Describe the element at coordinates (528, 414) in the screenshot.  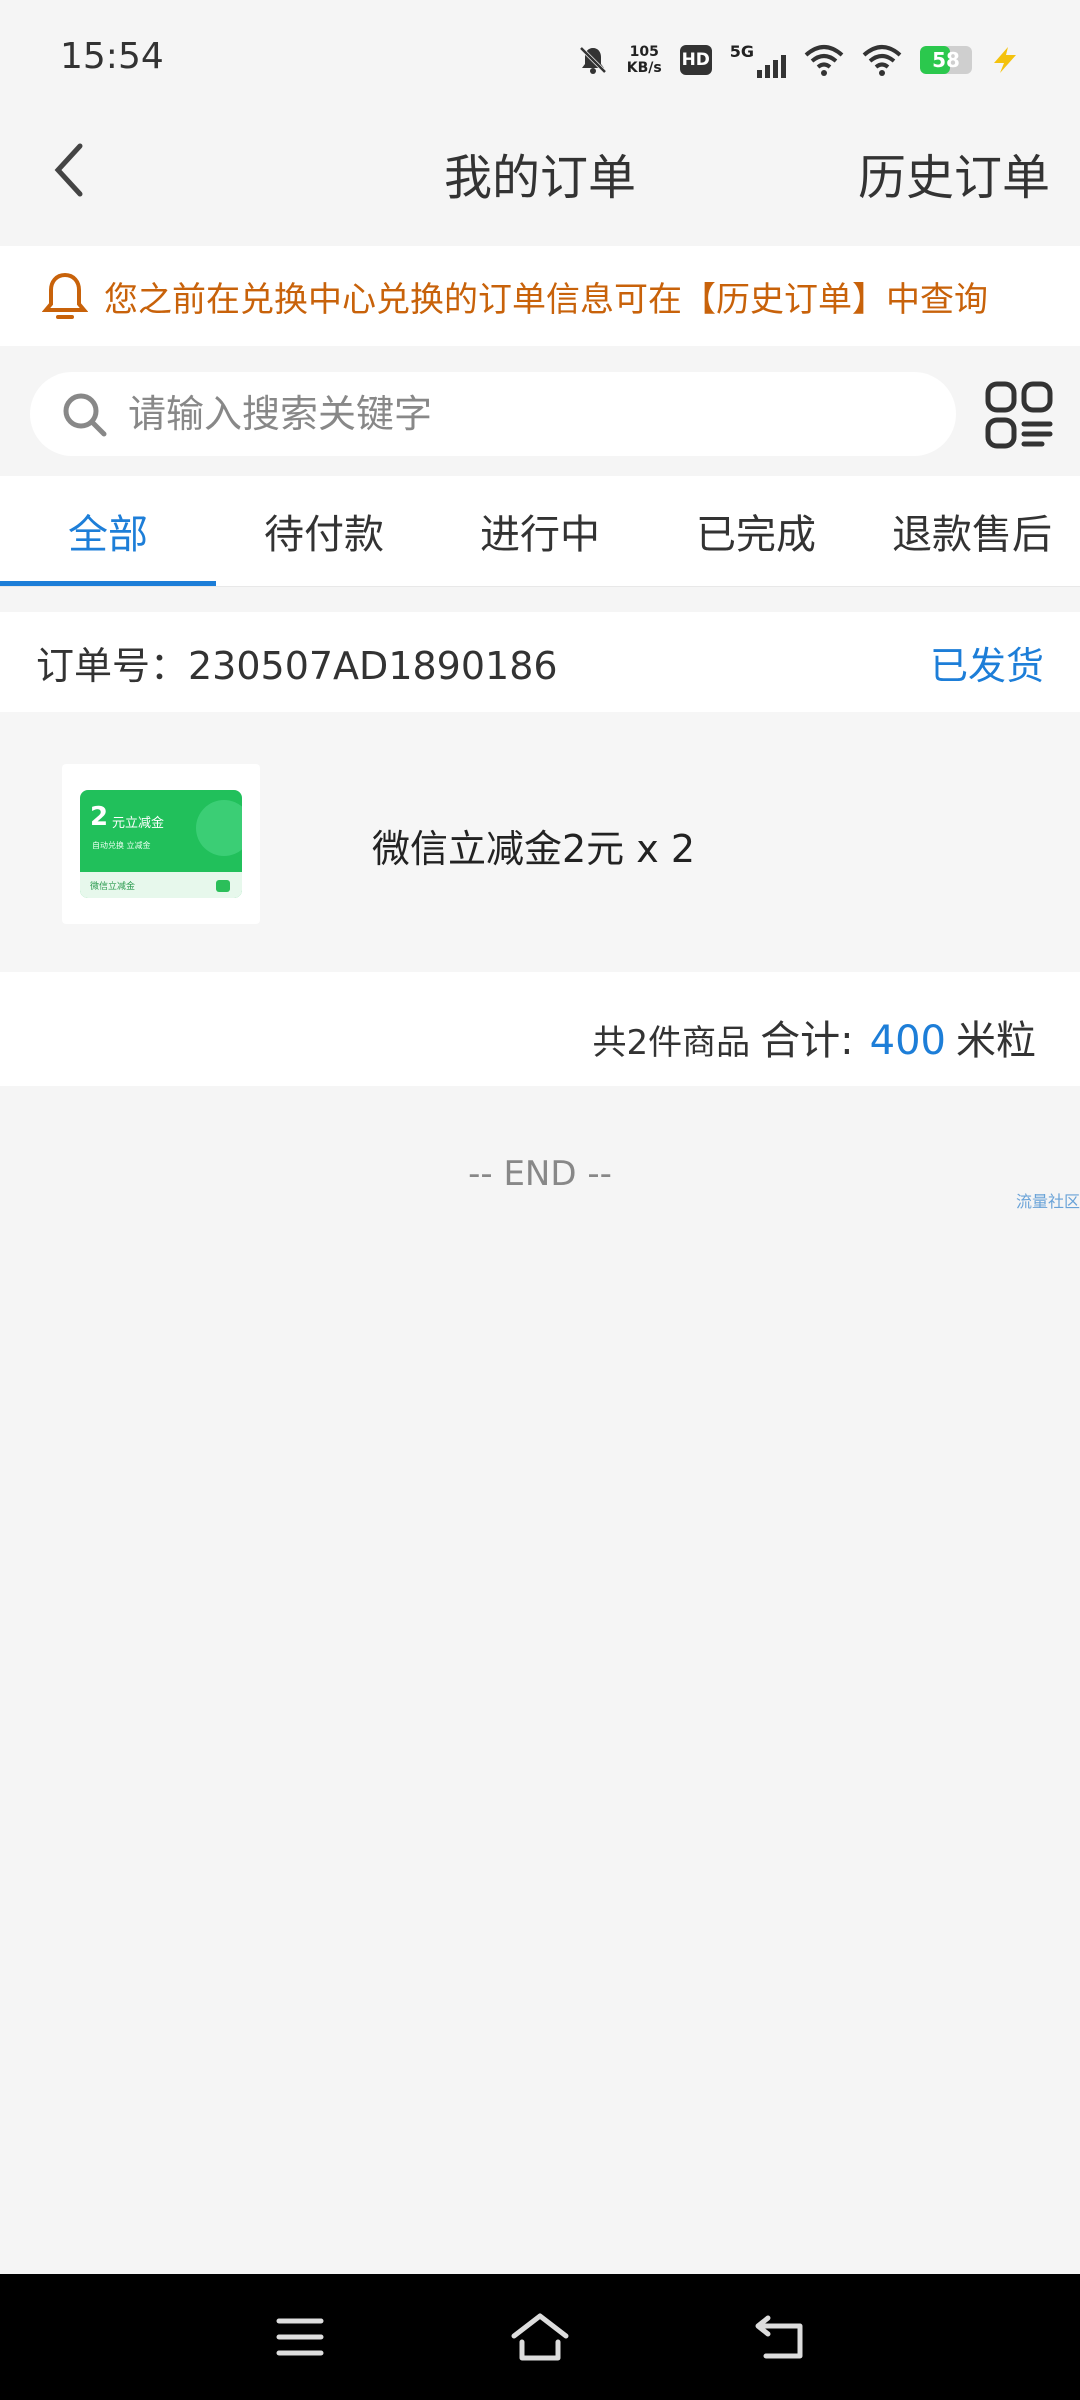
I see `search-input` at that location.